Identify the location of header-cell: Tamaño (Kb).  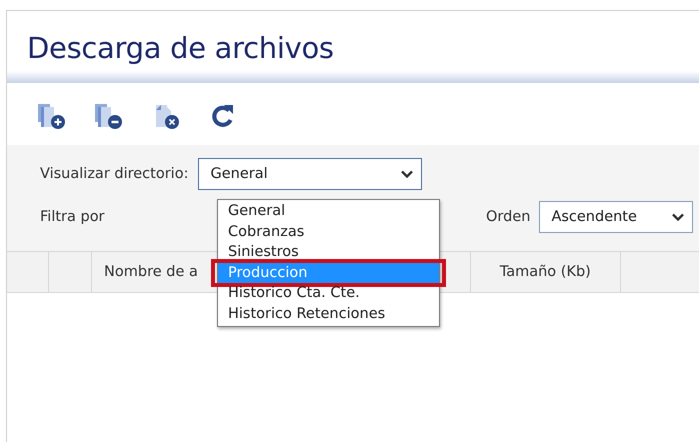
(545, 272).